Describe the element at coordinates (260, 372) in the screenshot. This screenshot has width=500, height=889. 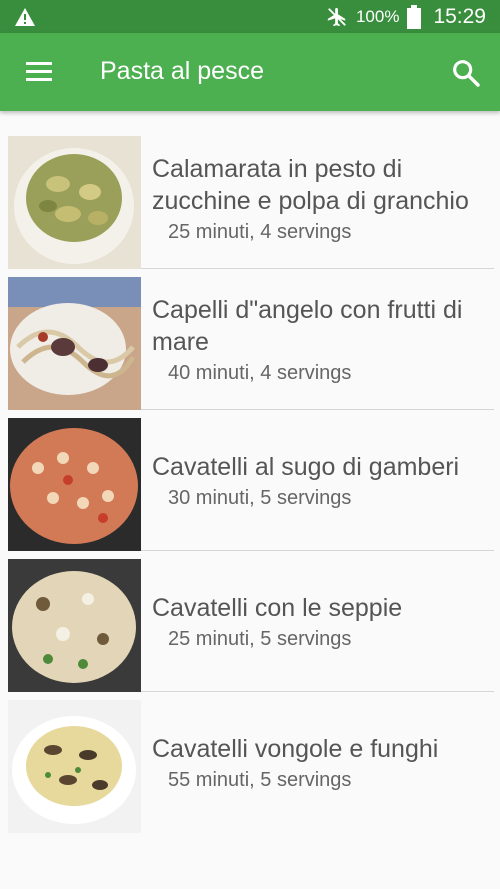
I see `recipe-meta: 40 minuti, 4 servings` at that location.